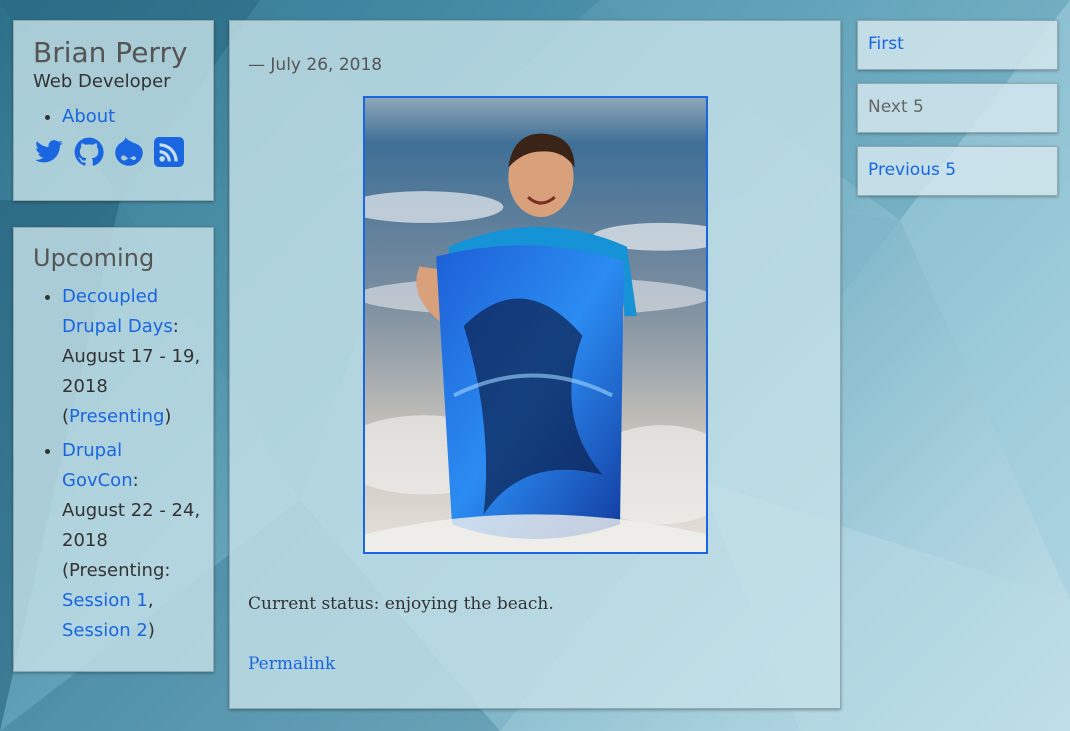 The width and height of the screenshot is (1070, 731). Describe the element at coordinates (957, 108) in the screenshot. I see `pager-next-button: Next 5` at that location.